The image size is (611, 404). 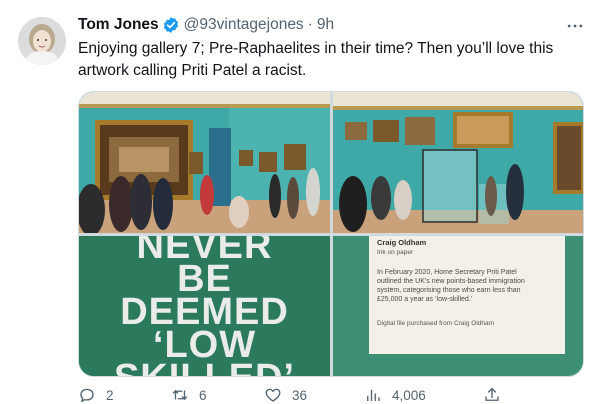 I want to click on tweet-header: Tom Jones @93vintagejones · 9h, so click(x=206, y=25).